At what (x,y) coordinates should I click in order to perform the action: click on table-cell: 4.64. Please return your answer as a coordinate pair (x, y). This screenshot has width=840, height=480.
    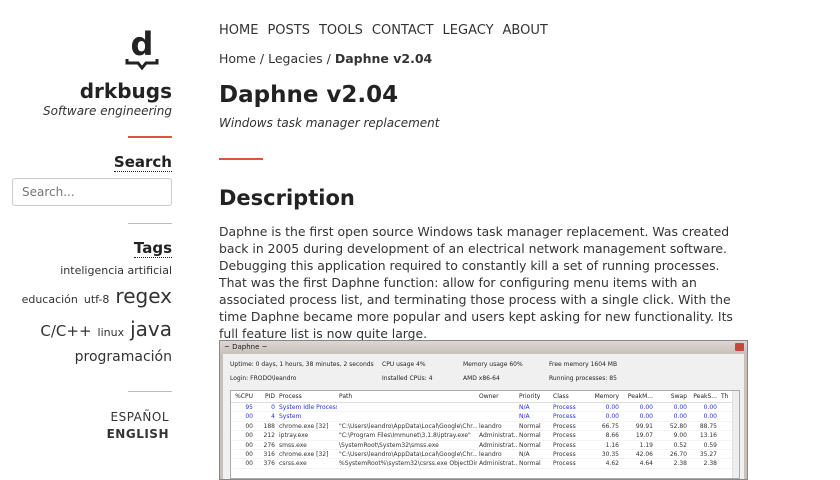
    Looking at the image, I should click on (646, 464).